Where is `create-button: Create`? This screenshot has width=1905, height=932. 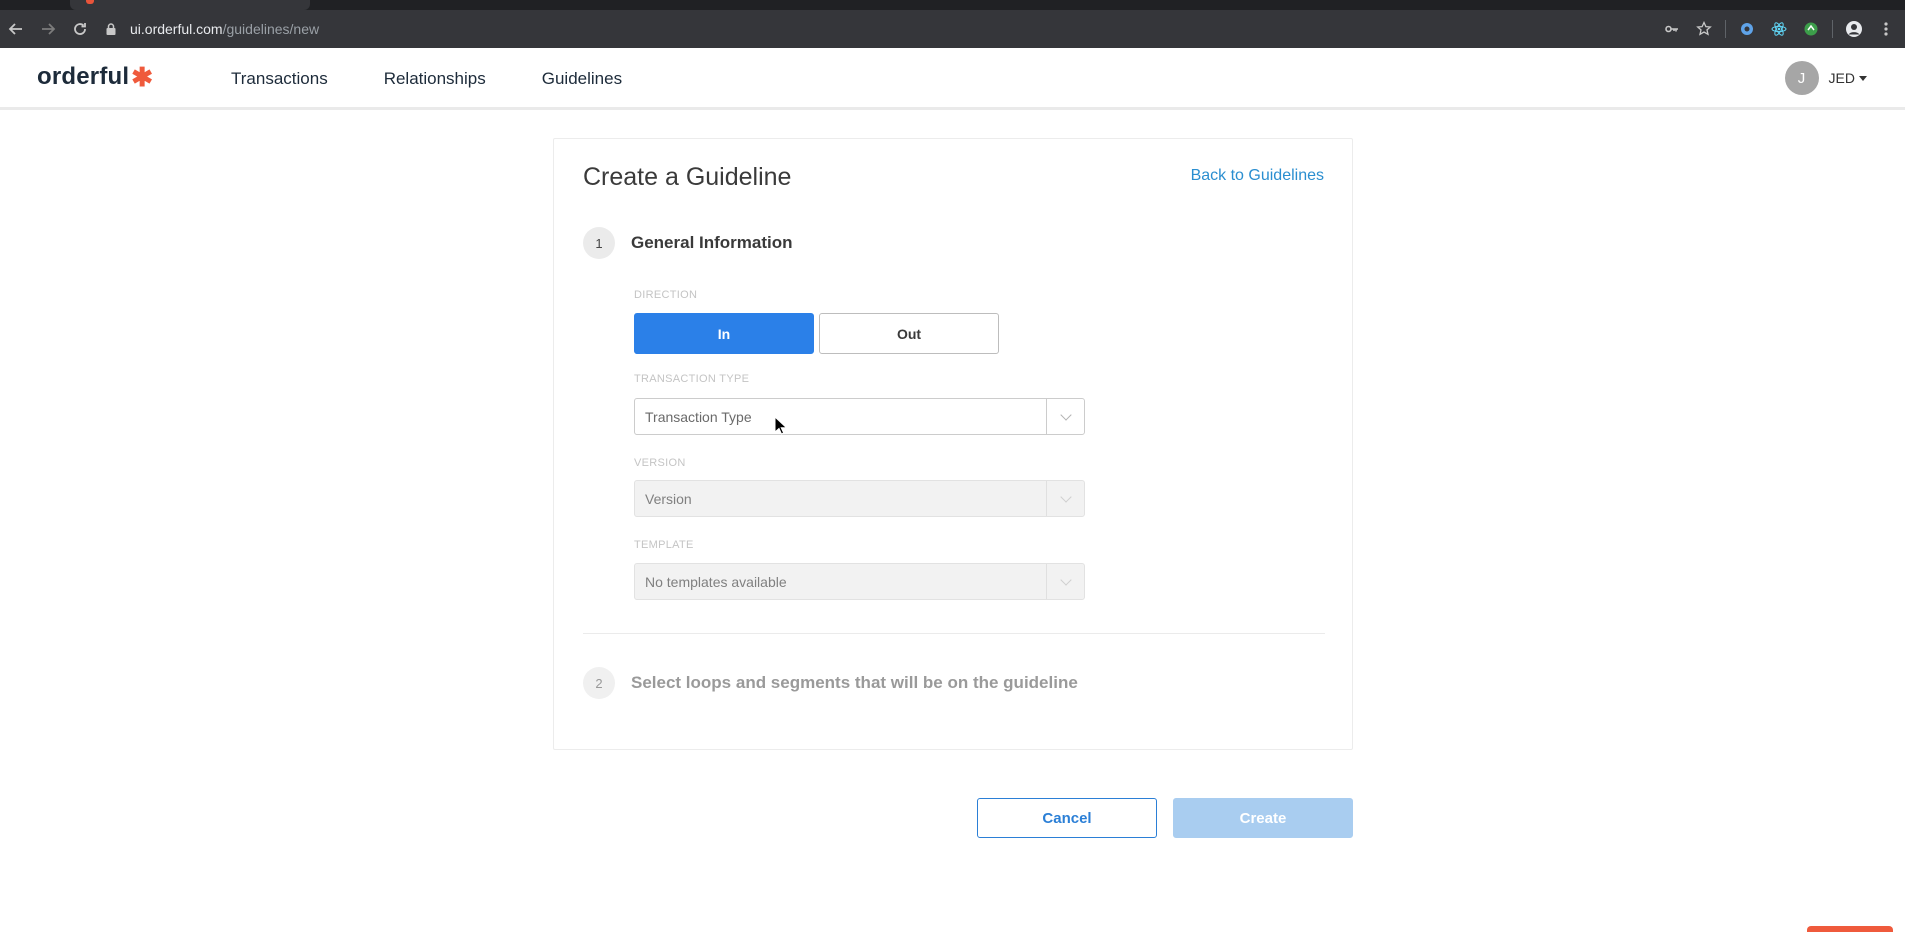 create-button: Create is located at coordinates (1263, 818).